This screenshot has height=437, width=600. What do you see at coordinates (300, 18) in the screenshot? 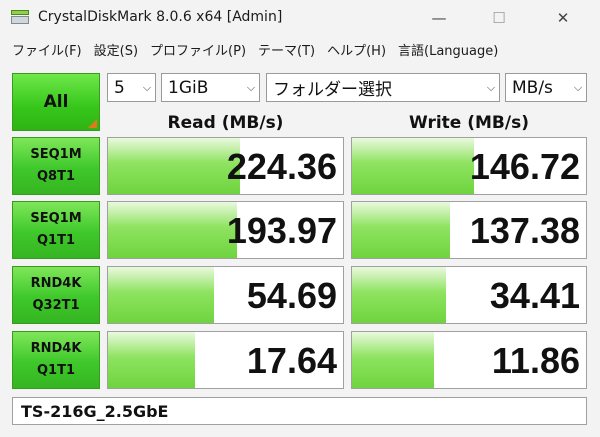
I see `title-bar: CrystalDiskMark 8.0.6 x64 [Admin] — ☐ ✕` at bounding box center [300, 18].